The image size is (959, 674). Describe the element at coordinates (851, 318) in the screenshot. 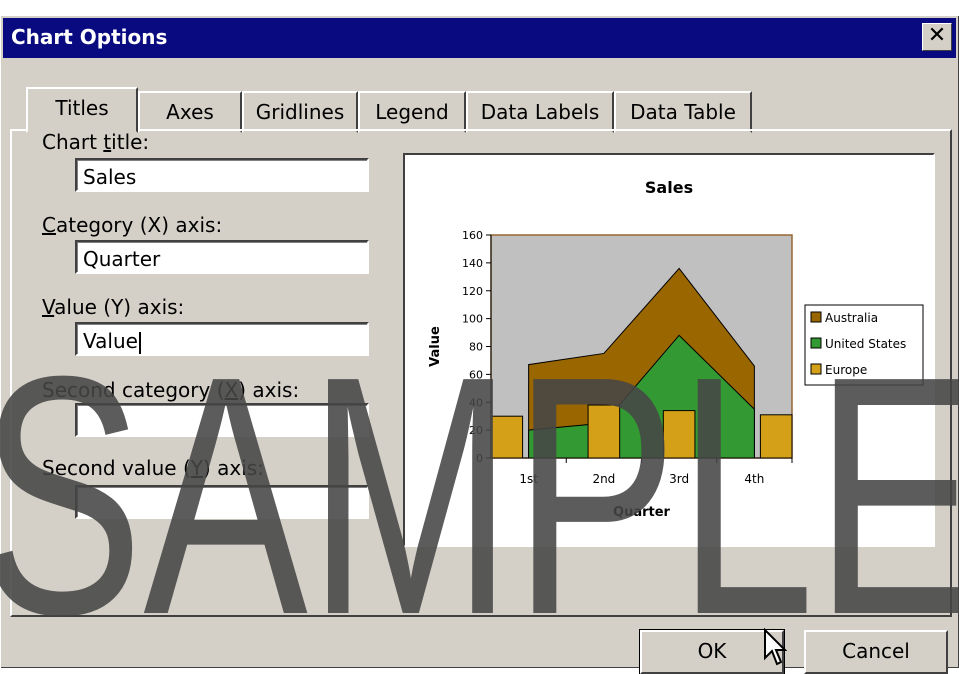

I see `legend-entry: Australia` at that location.